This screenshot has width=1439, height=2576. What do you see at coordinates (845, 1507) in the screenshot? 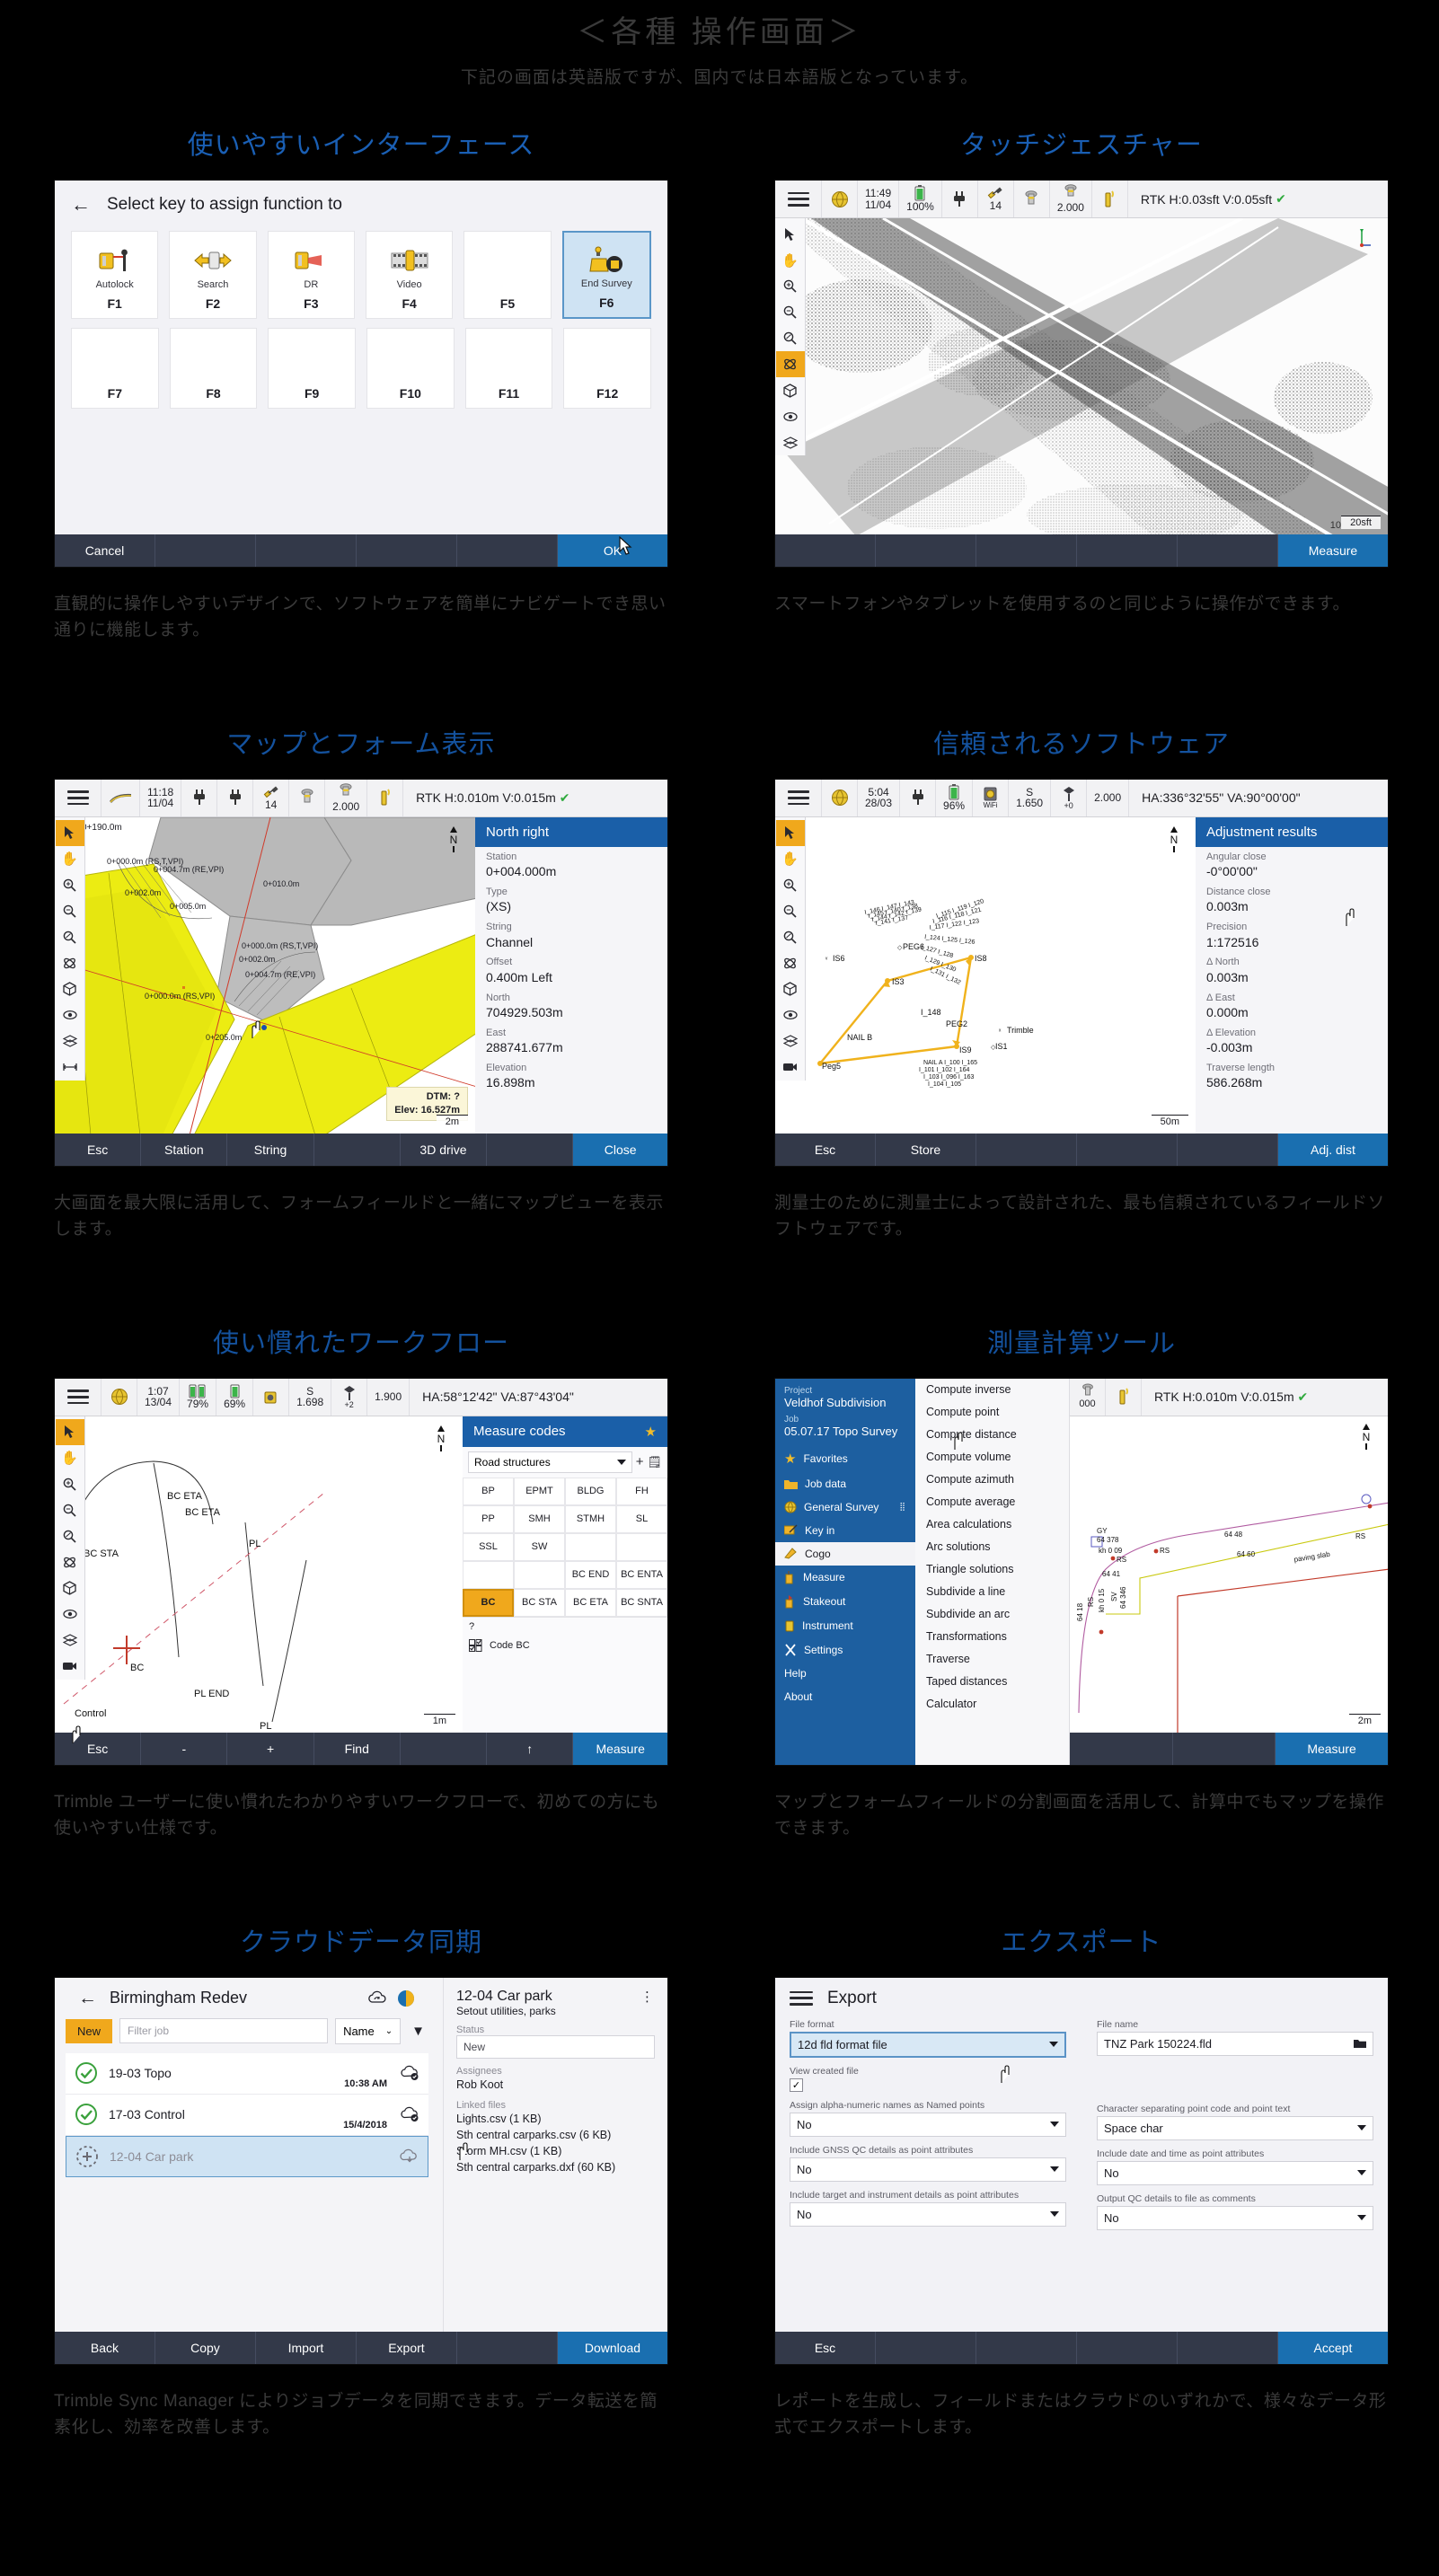
I see `nav-item-general-survey: General Survey ⣿` at bounding box center [845, 1507].